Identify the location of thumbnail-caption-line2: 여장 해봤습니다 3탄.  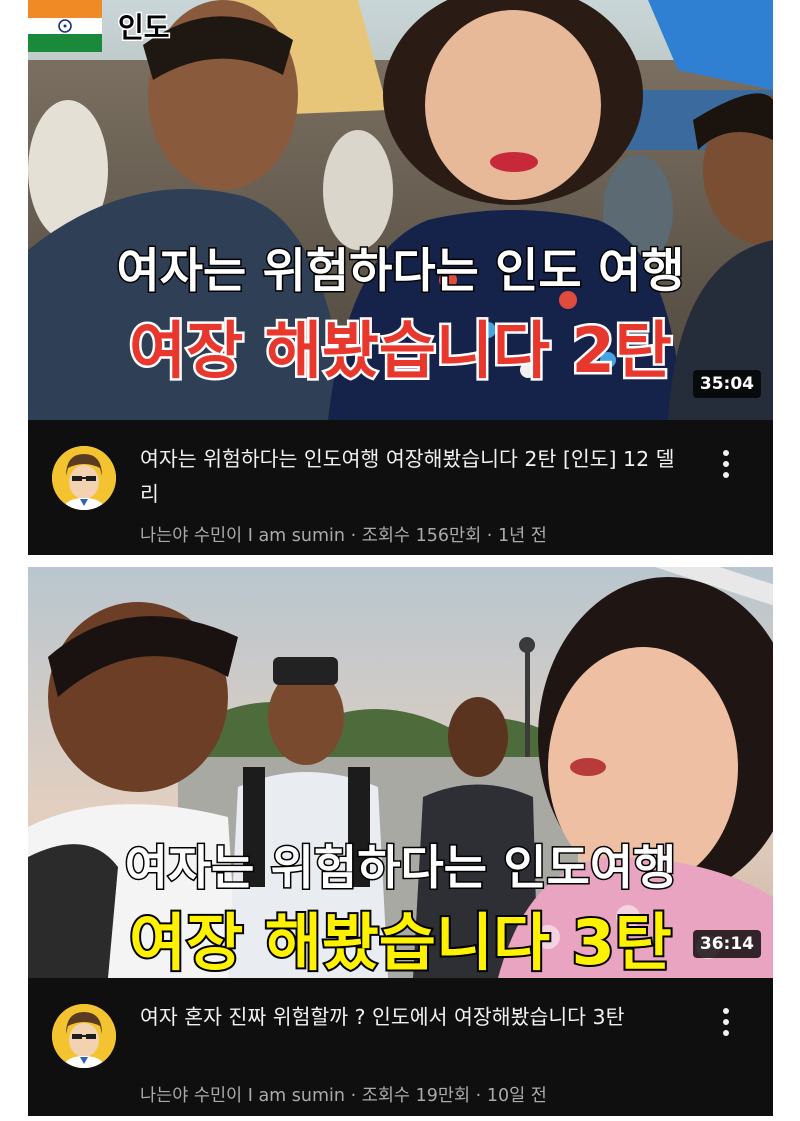
(400, 941).